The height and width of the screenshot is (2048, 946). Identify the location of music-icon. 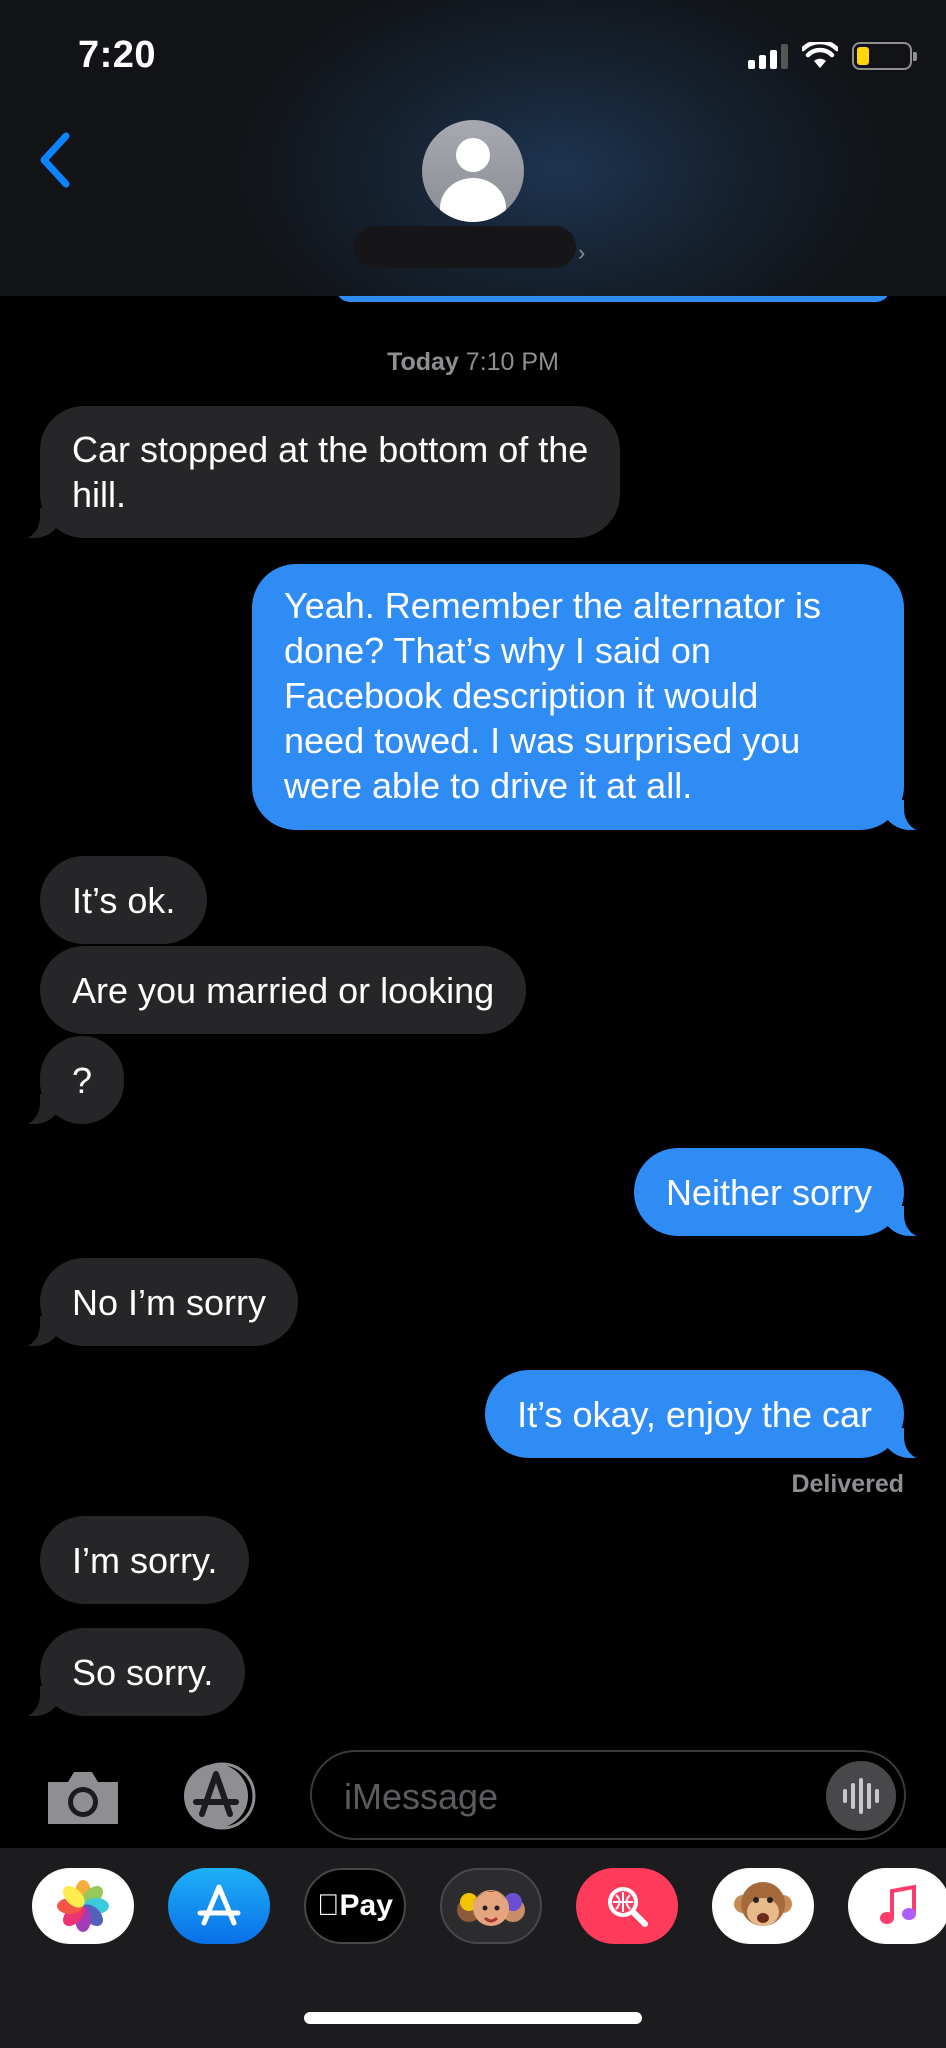
(897, 1906).